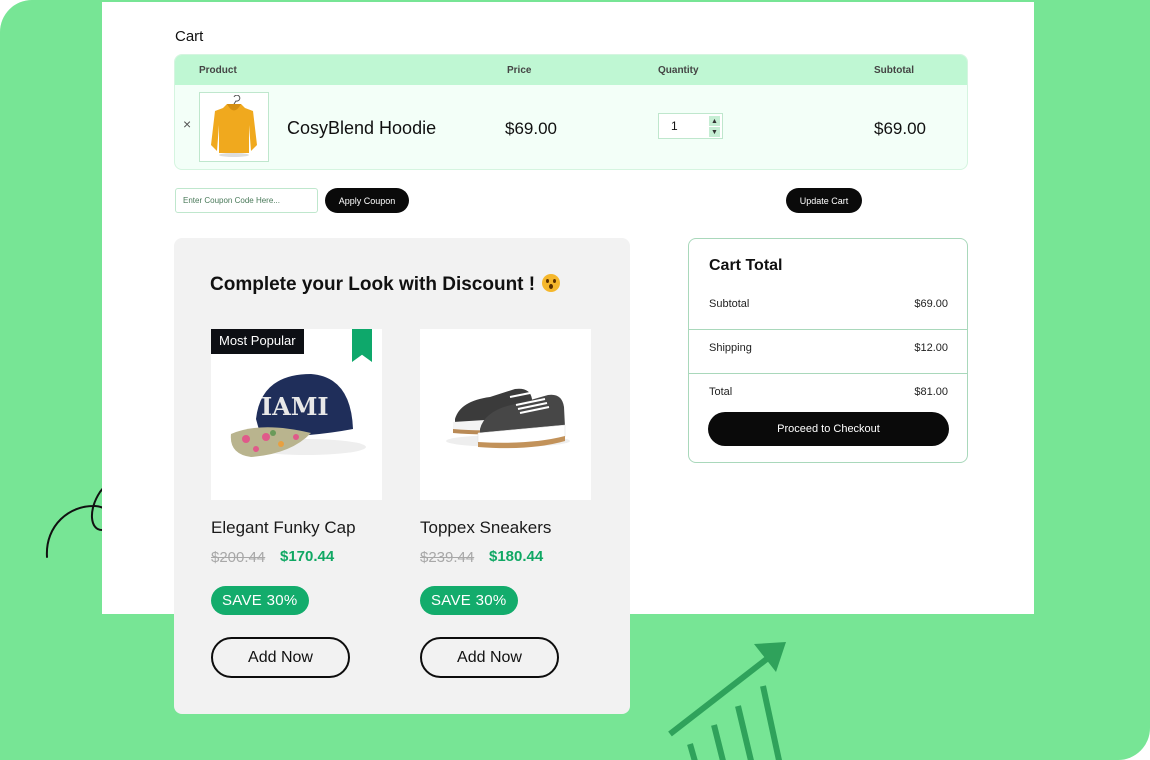 The height and width of the screenshot is (760, 1150). Describe the element at coordinates (187, 124) in the screenshot. I see `remove-item-button: ×` at that location.